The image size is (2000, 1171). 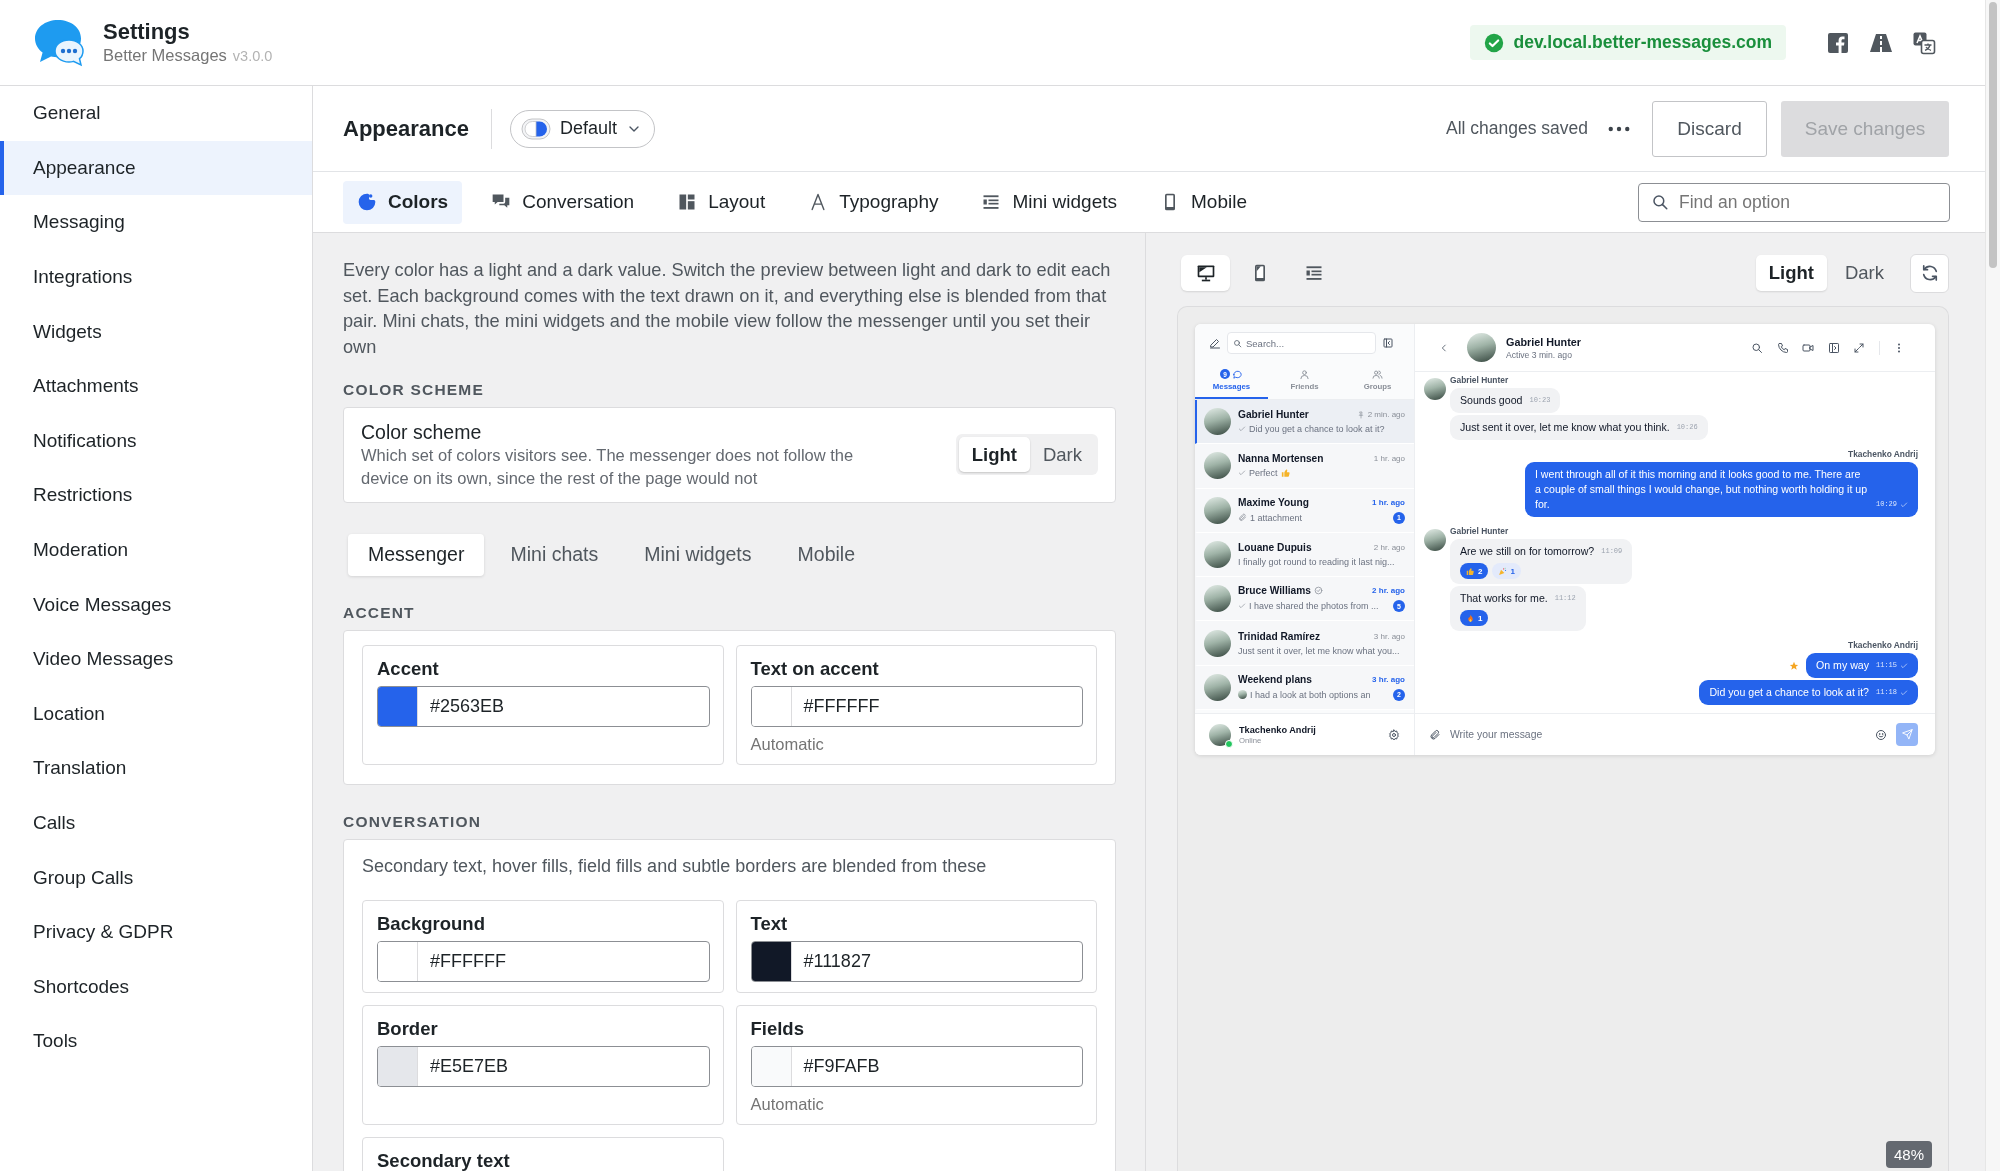 I want to click on smiley-icon, so click(x=1881, y=734).